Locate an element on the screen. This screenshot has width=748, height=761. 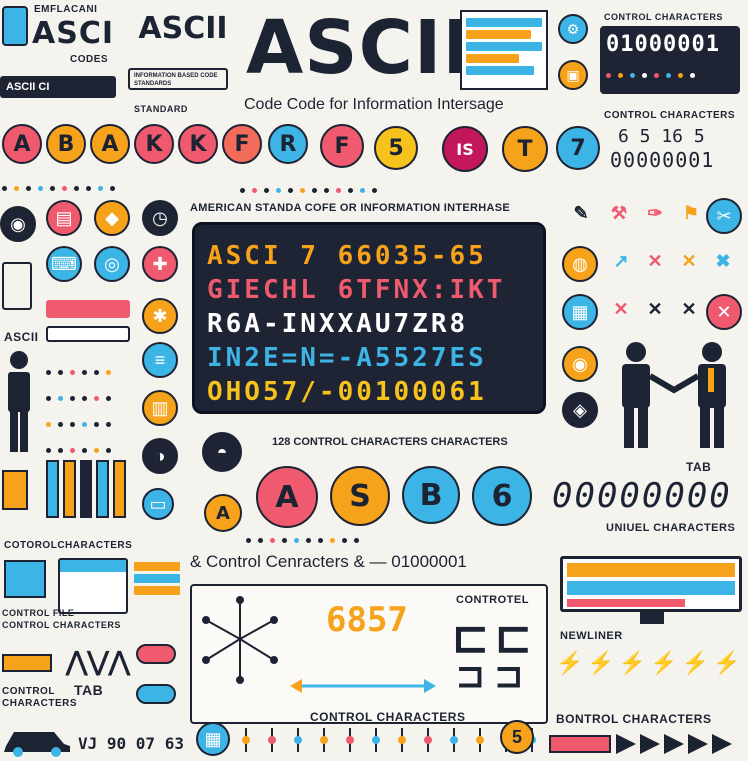
control-file-label-2: CONTROL CHARACTERS is located at coordinates (61, 625).